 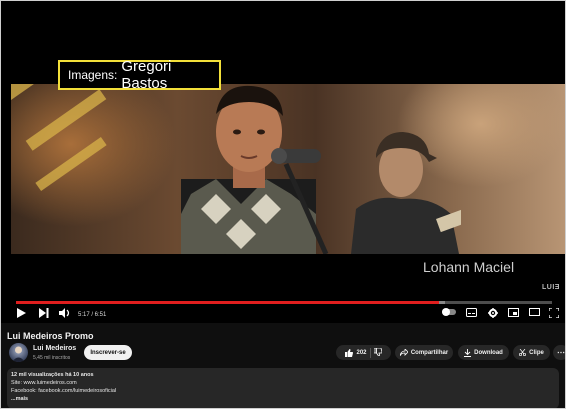 What do you see at coordinates (146, 75) in the screenshot?
I see `caption-value: Gregori Bastos` at bounding box center [146, 75].